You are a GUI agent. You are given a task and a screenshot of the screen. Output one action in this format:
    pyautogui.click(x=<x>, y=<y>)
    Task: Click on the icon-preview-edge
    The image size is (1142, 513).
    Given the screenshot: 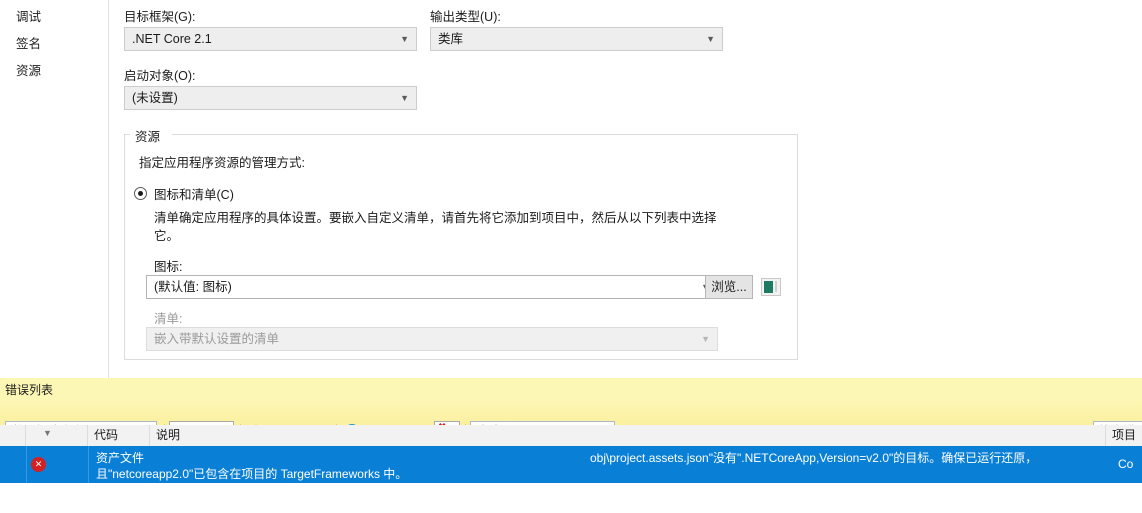 What is the action you would take?
    pyautogui.click(x=776, y=286)
    